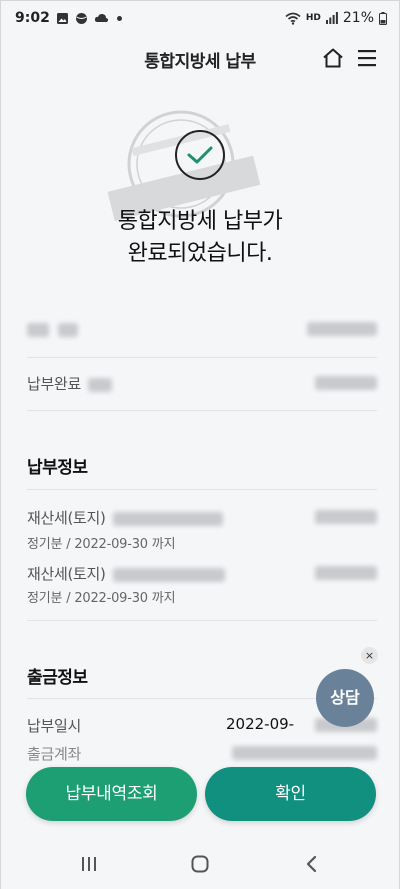  I want to click on payment-datetime-value: 2022-09-, so click(260, 724).